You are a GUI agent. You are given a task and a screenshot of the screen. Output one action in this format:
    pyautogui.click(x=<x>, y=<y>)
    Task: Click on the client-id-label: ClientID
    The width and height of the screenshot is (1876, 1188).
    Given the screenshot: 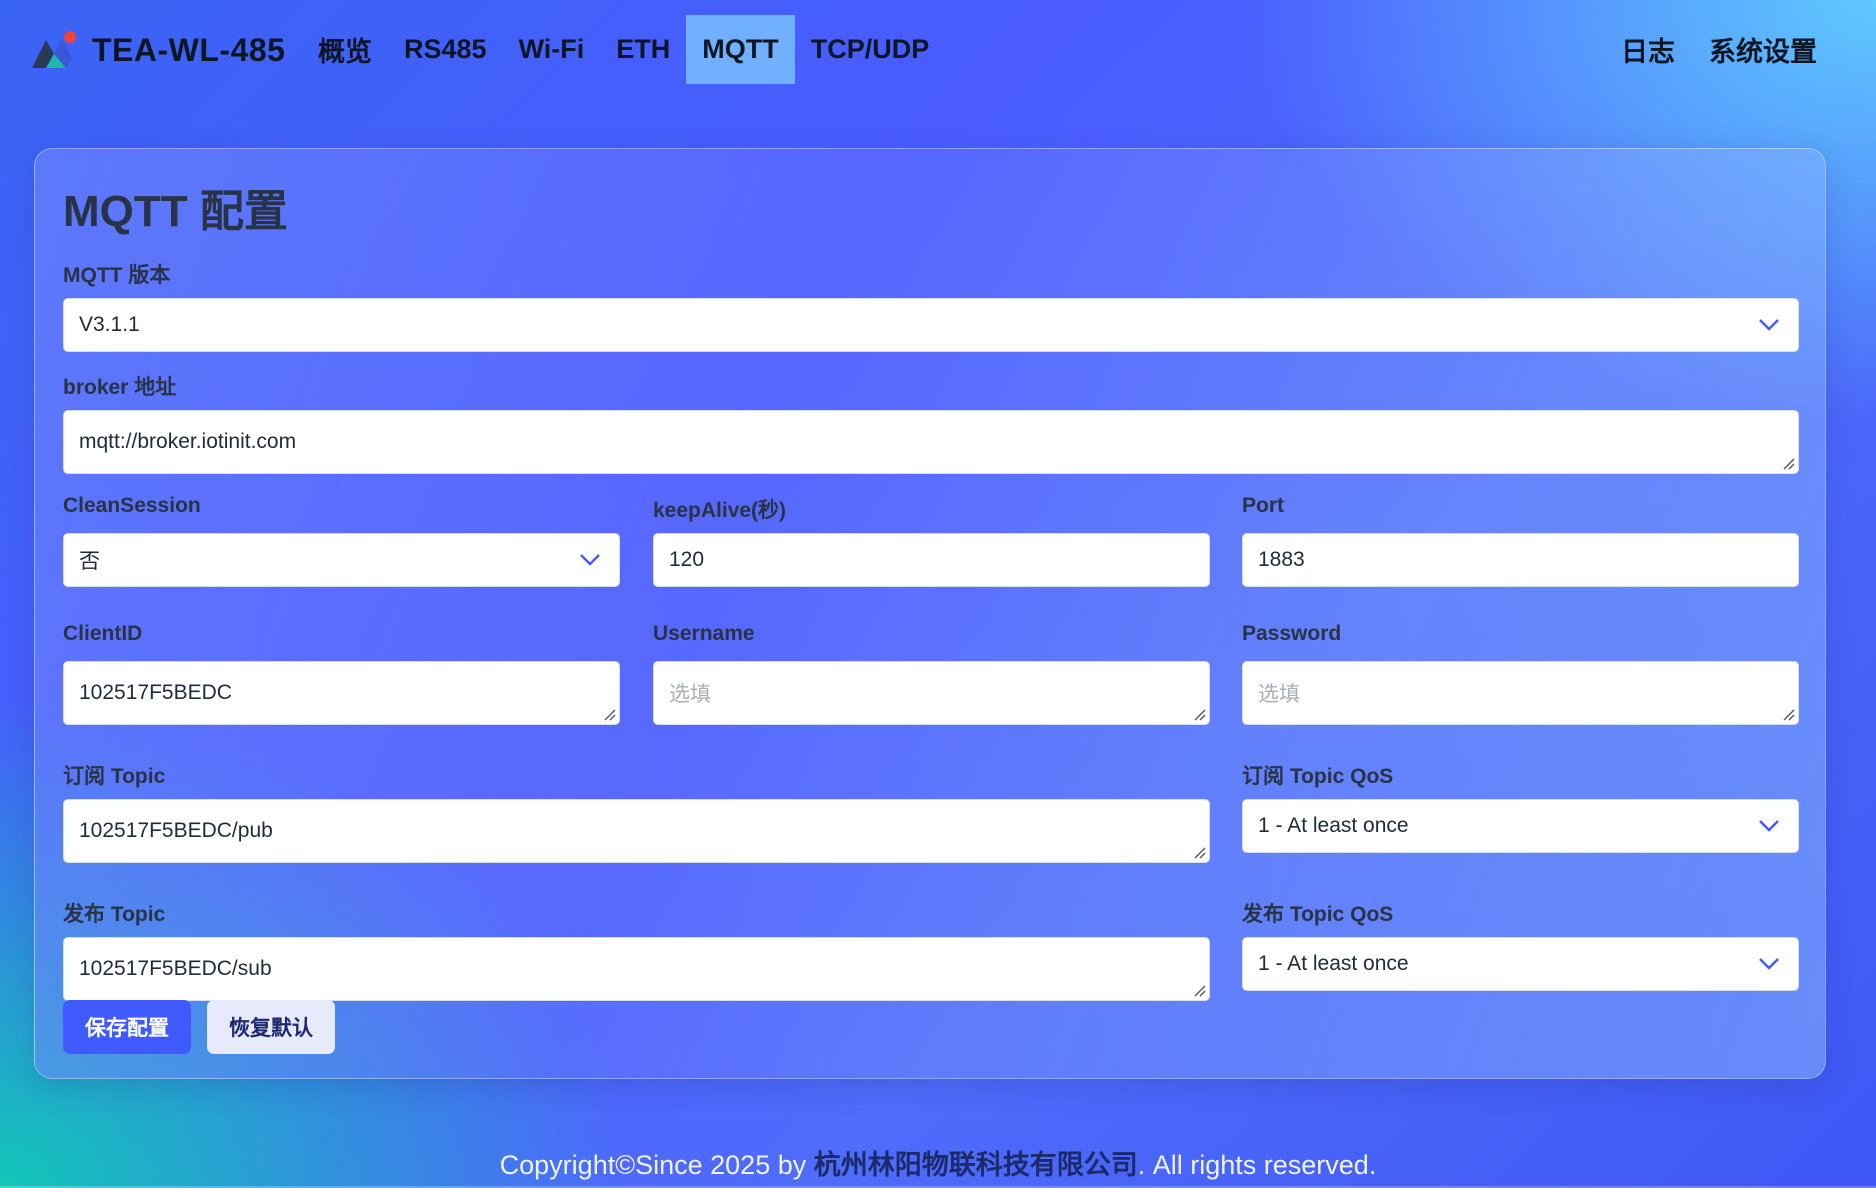 What is the action you would take?
    pyautogui.click(x=103, y=633)
    